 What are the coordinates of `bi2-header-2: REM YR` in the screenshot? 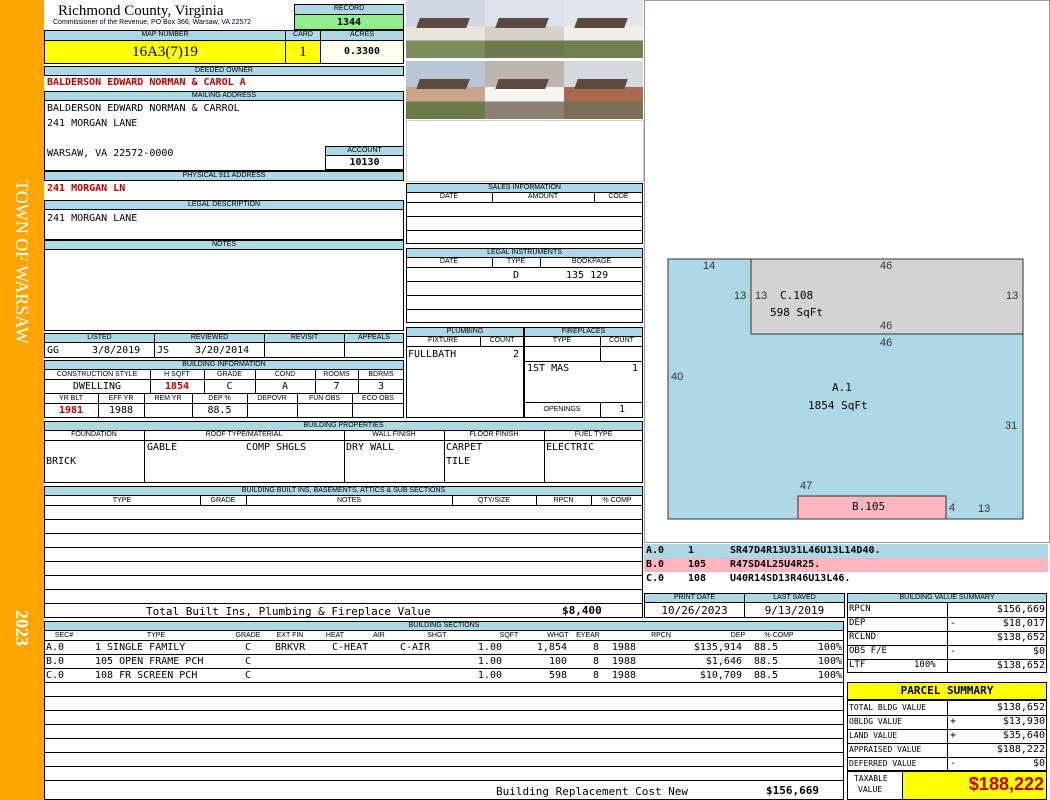 It's located at (168, 398).